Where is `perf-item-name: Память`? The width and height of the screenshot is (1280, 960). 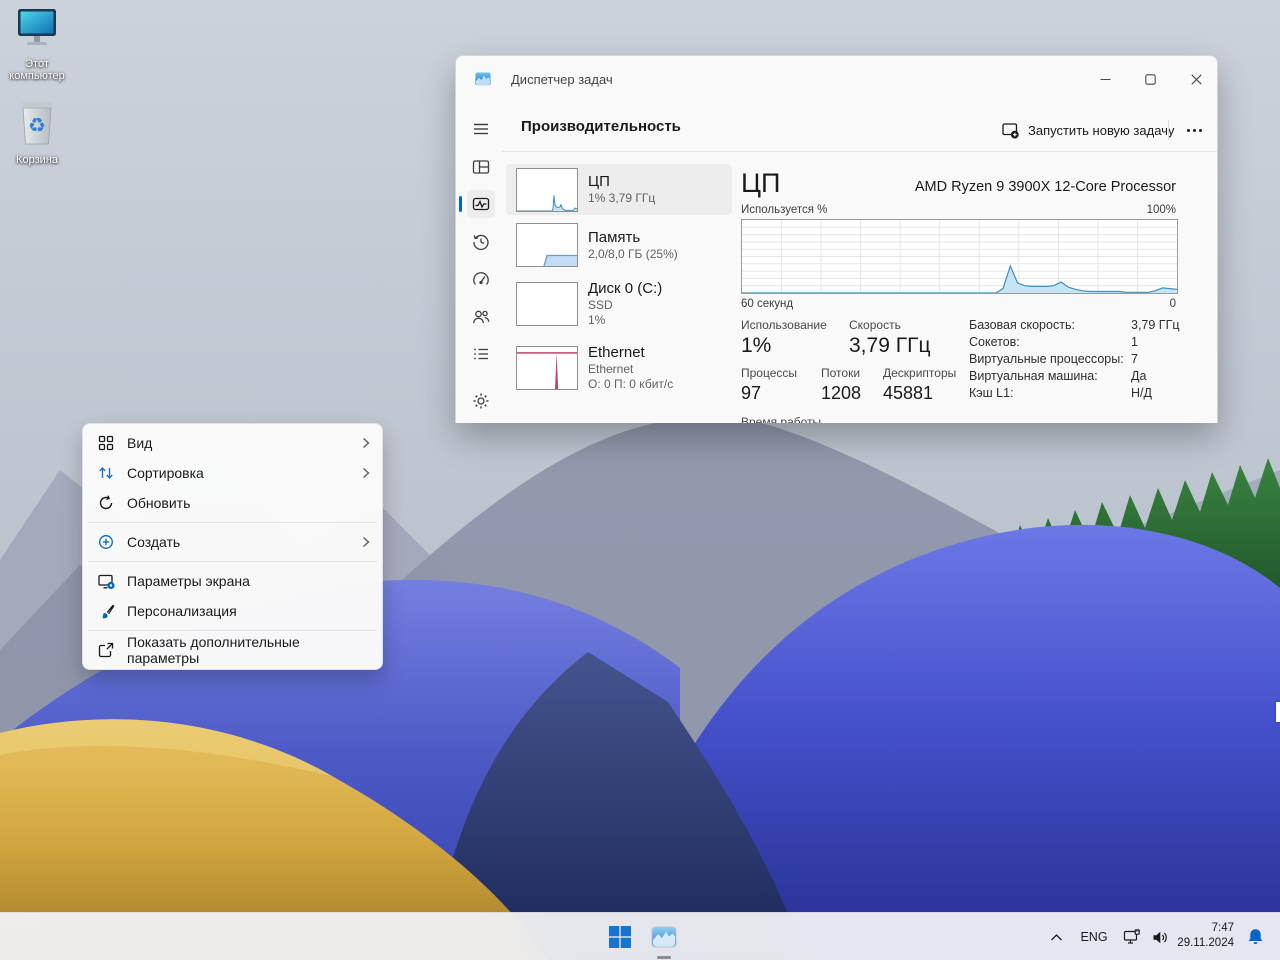 perf-item-name: Память is located at coordinates (614, 237).